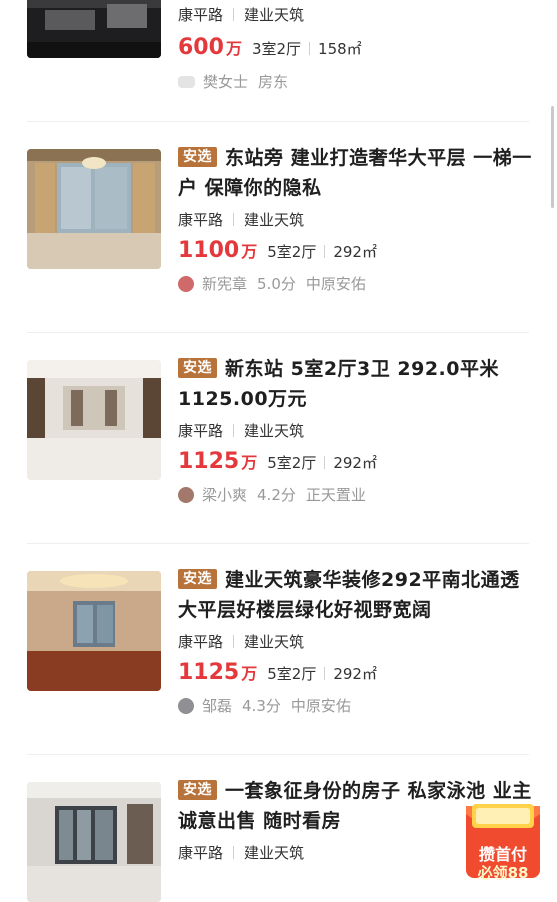  Describe the element at coordinates (340, 49) in the screenshot. I see `floor-area: 158㎡` at that location.